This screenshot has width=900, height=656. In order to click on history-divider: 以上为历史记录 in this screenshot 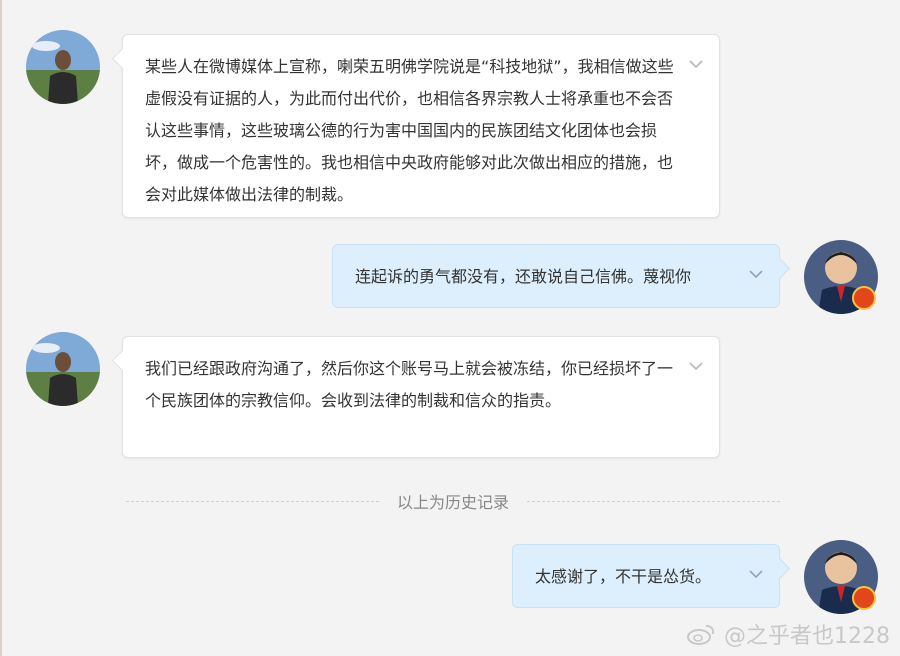, I will do `click(453, 501)`.